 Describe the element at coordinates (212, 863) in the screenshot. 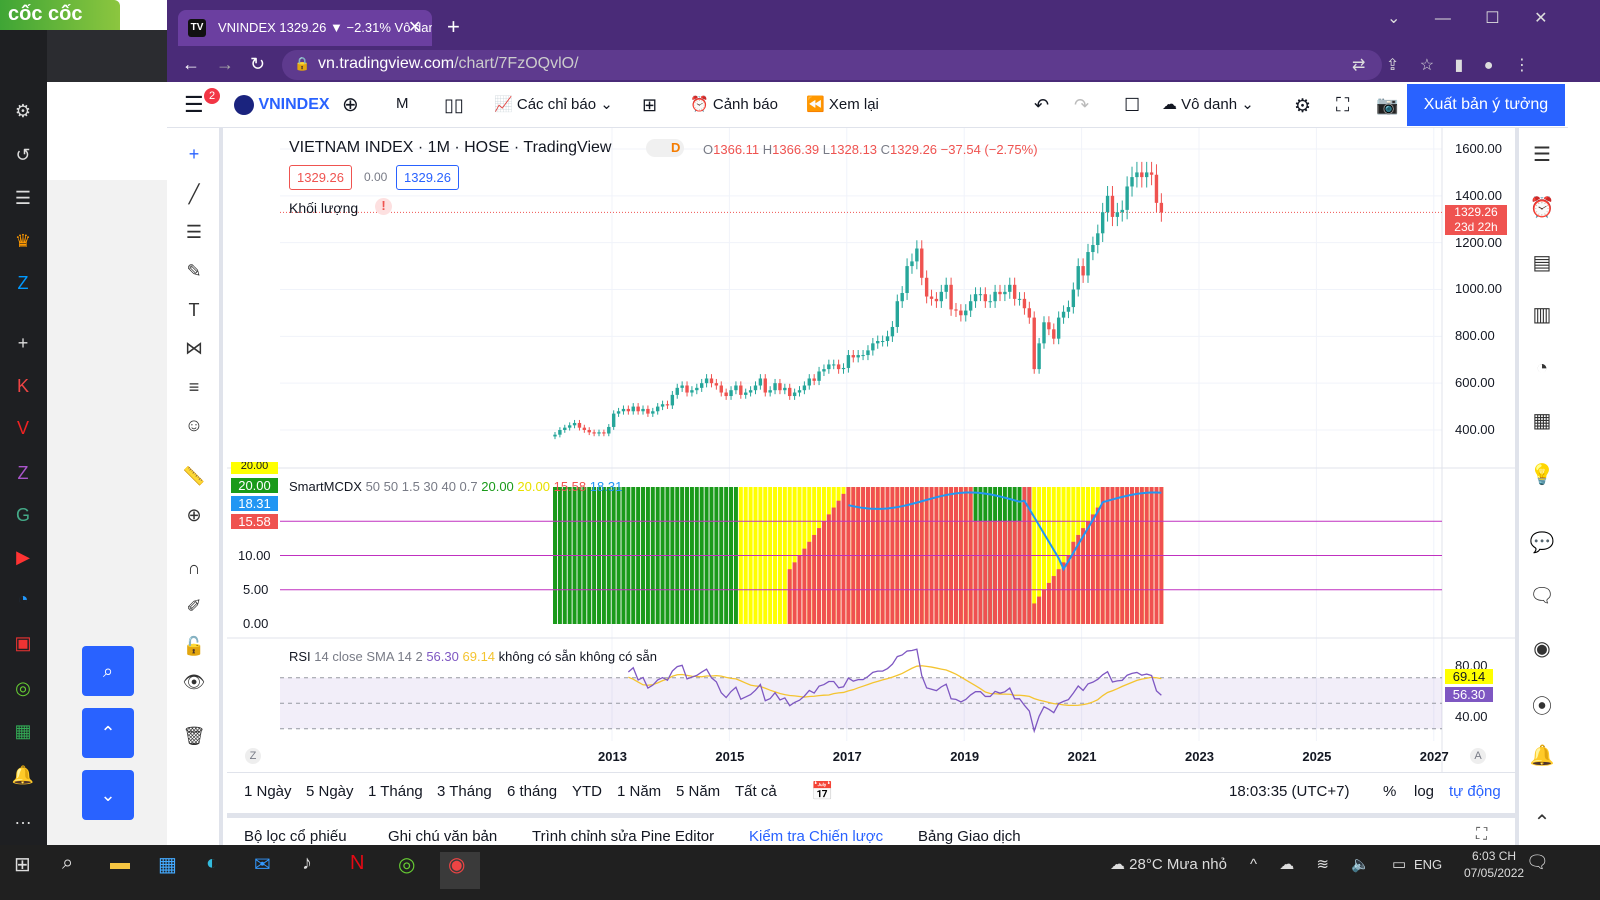

I see `edge-icon: ◐` at that location.